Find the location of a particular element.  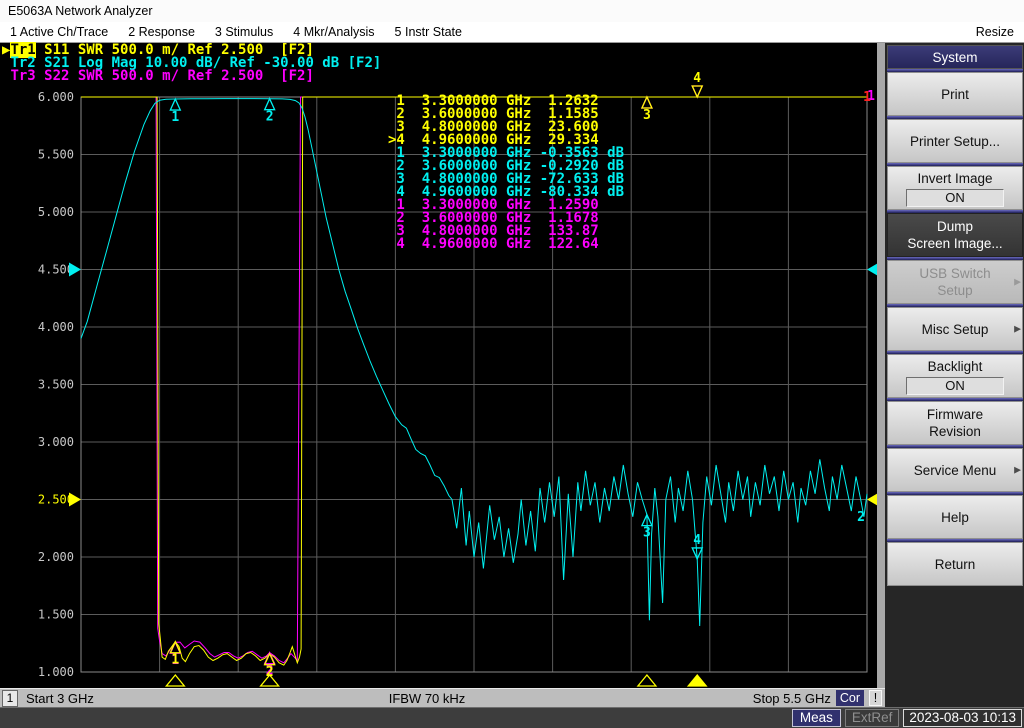

softkey-misc-setup: Misc Setup ▶ is located at coordinates (955, 329).